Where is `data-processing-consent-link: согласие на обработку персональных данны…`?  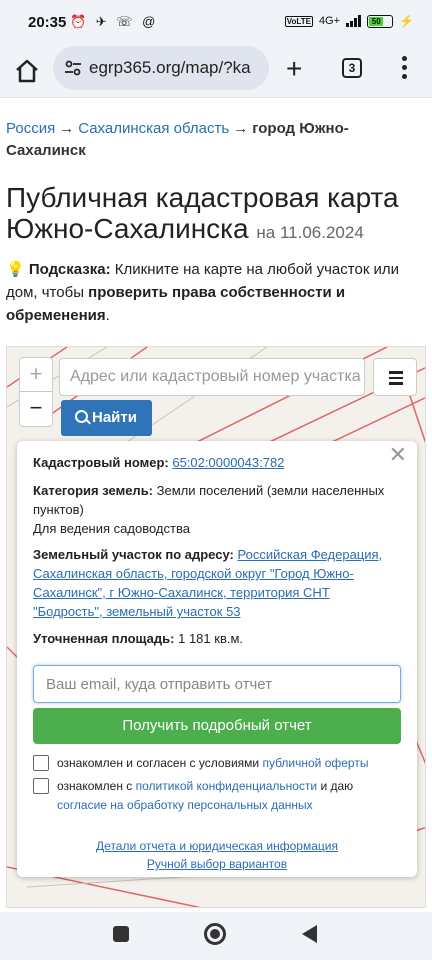 data-processing-consent-link: согласие на обработку персональных данны… is located at coordinates (185, 805).